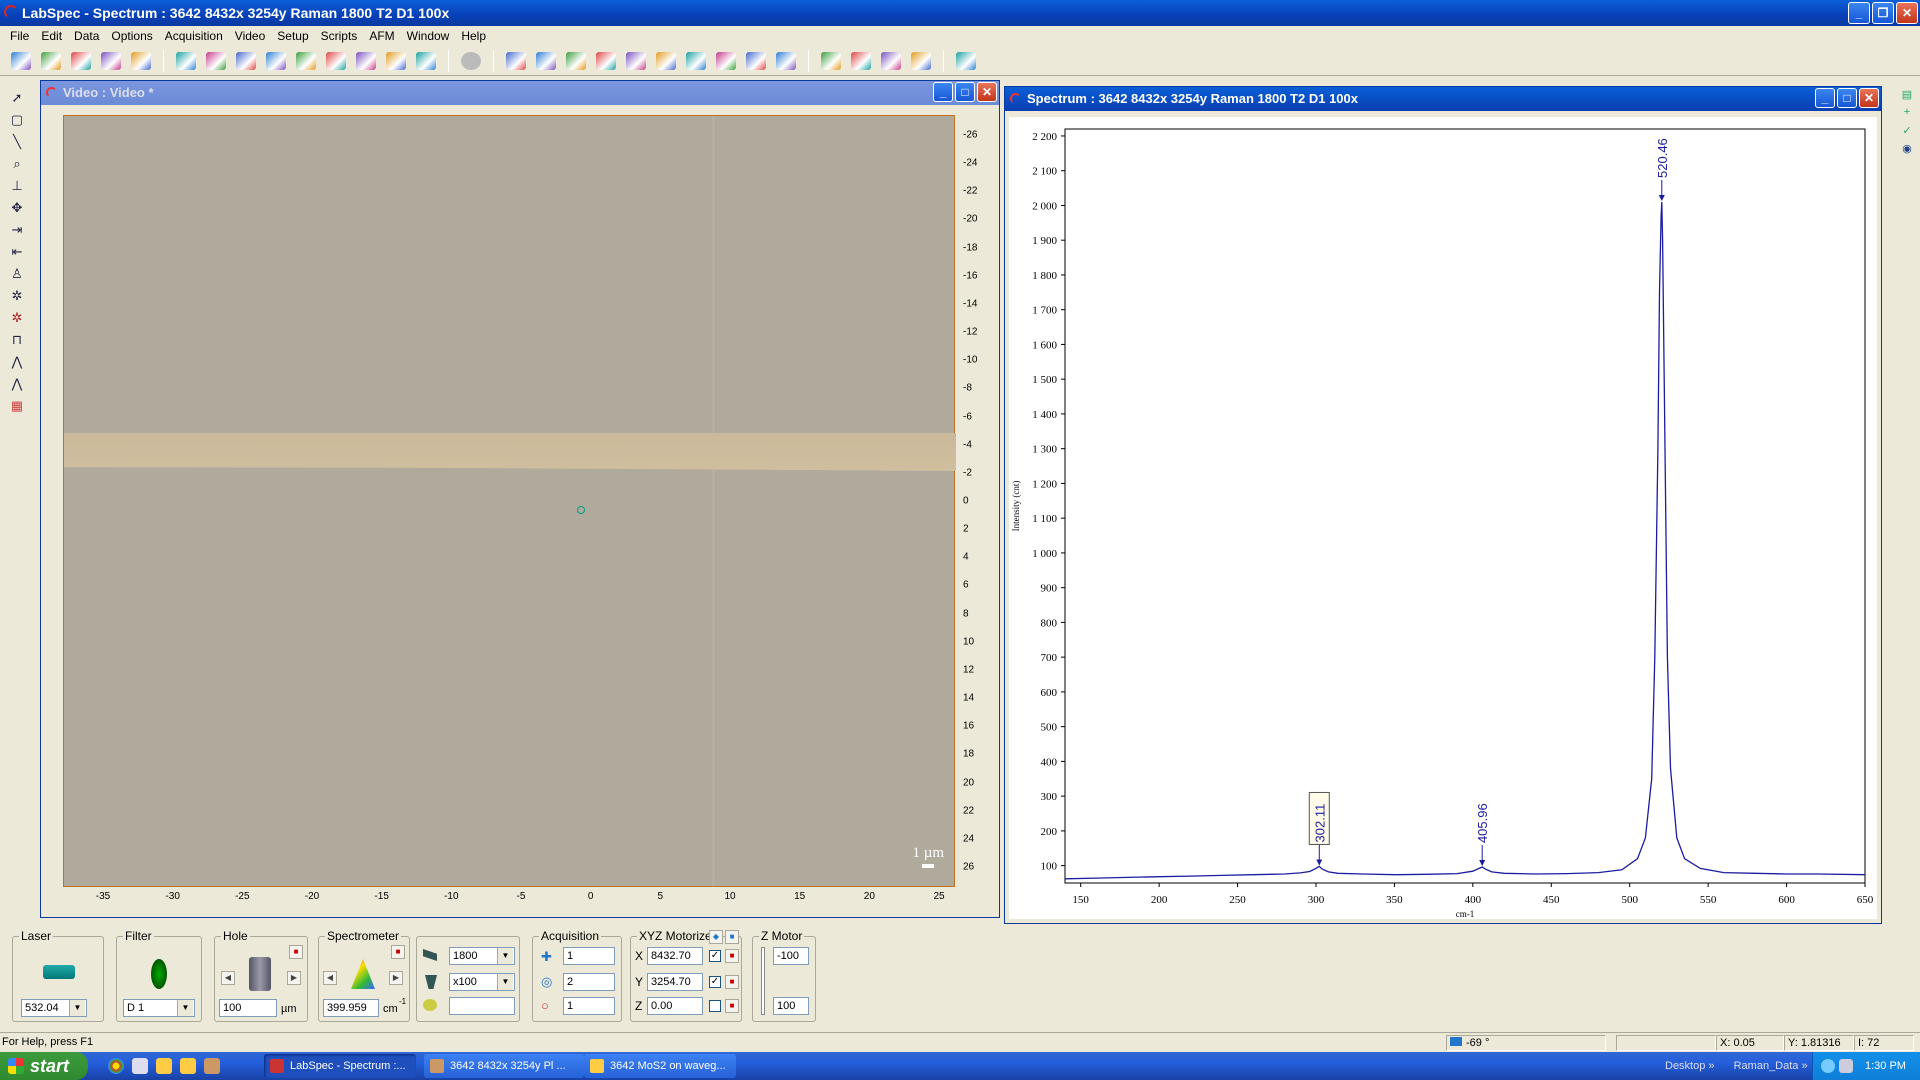 This screenshot has width=1920, height=1080. I want to click on start-button: start, so click(44, 1066).